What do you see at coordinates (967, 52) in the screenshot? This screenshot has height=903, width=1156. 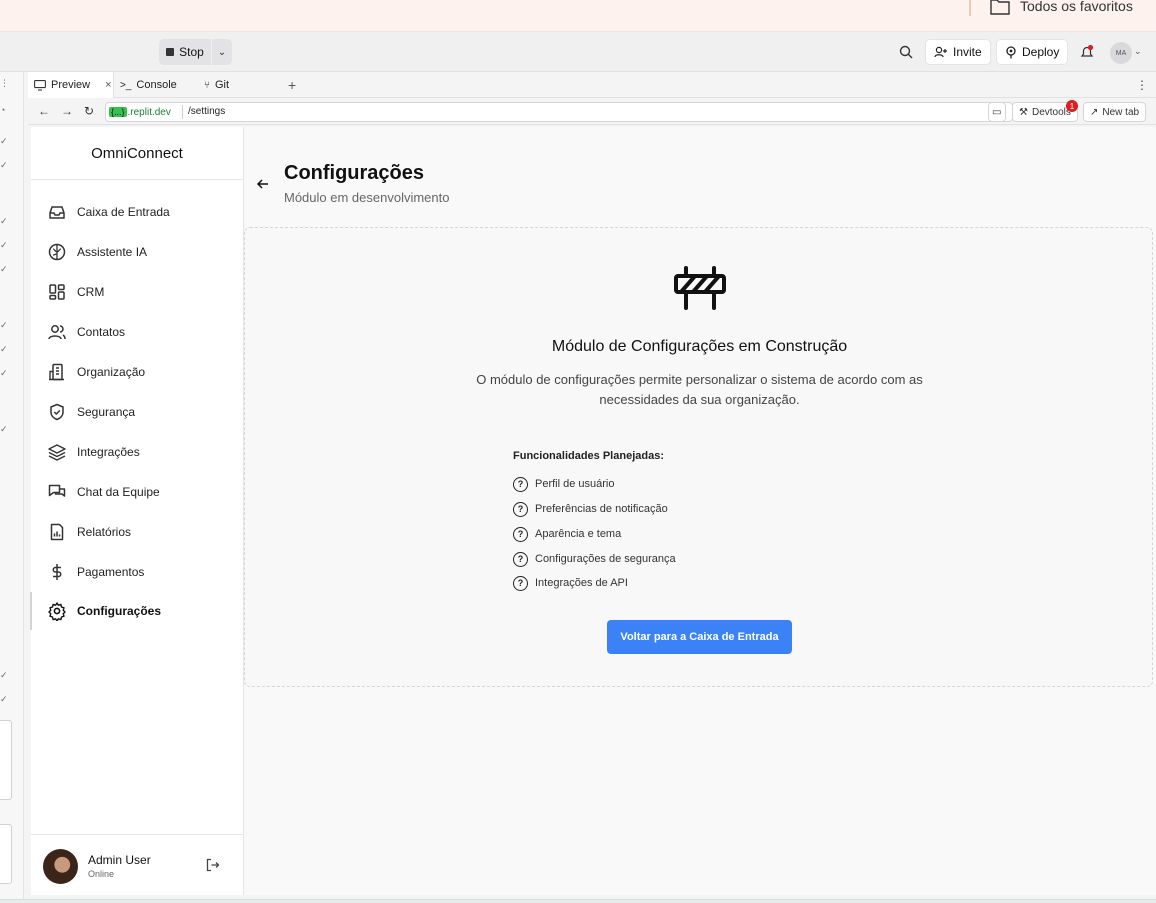 I see `invite-label: Invite` at bounding box center [967, 52].